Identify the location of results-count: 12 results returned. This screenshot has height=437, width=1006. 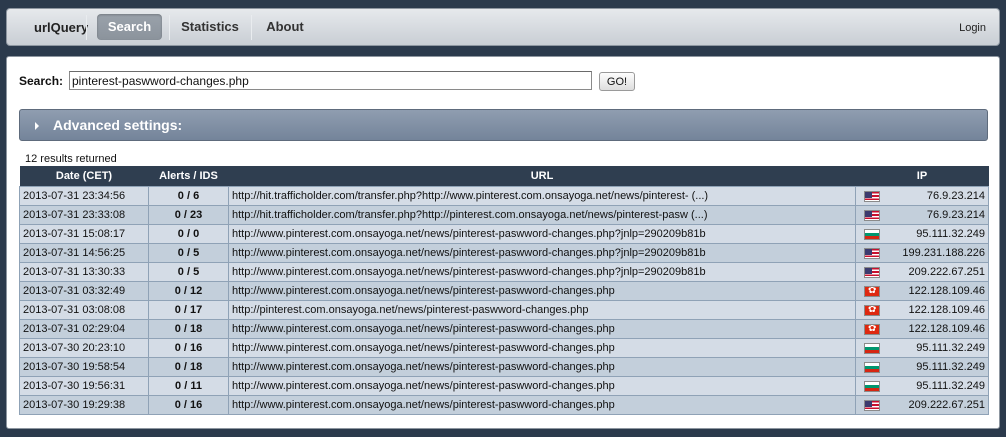
(71, 159).